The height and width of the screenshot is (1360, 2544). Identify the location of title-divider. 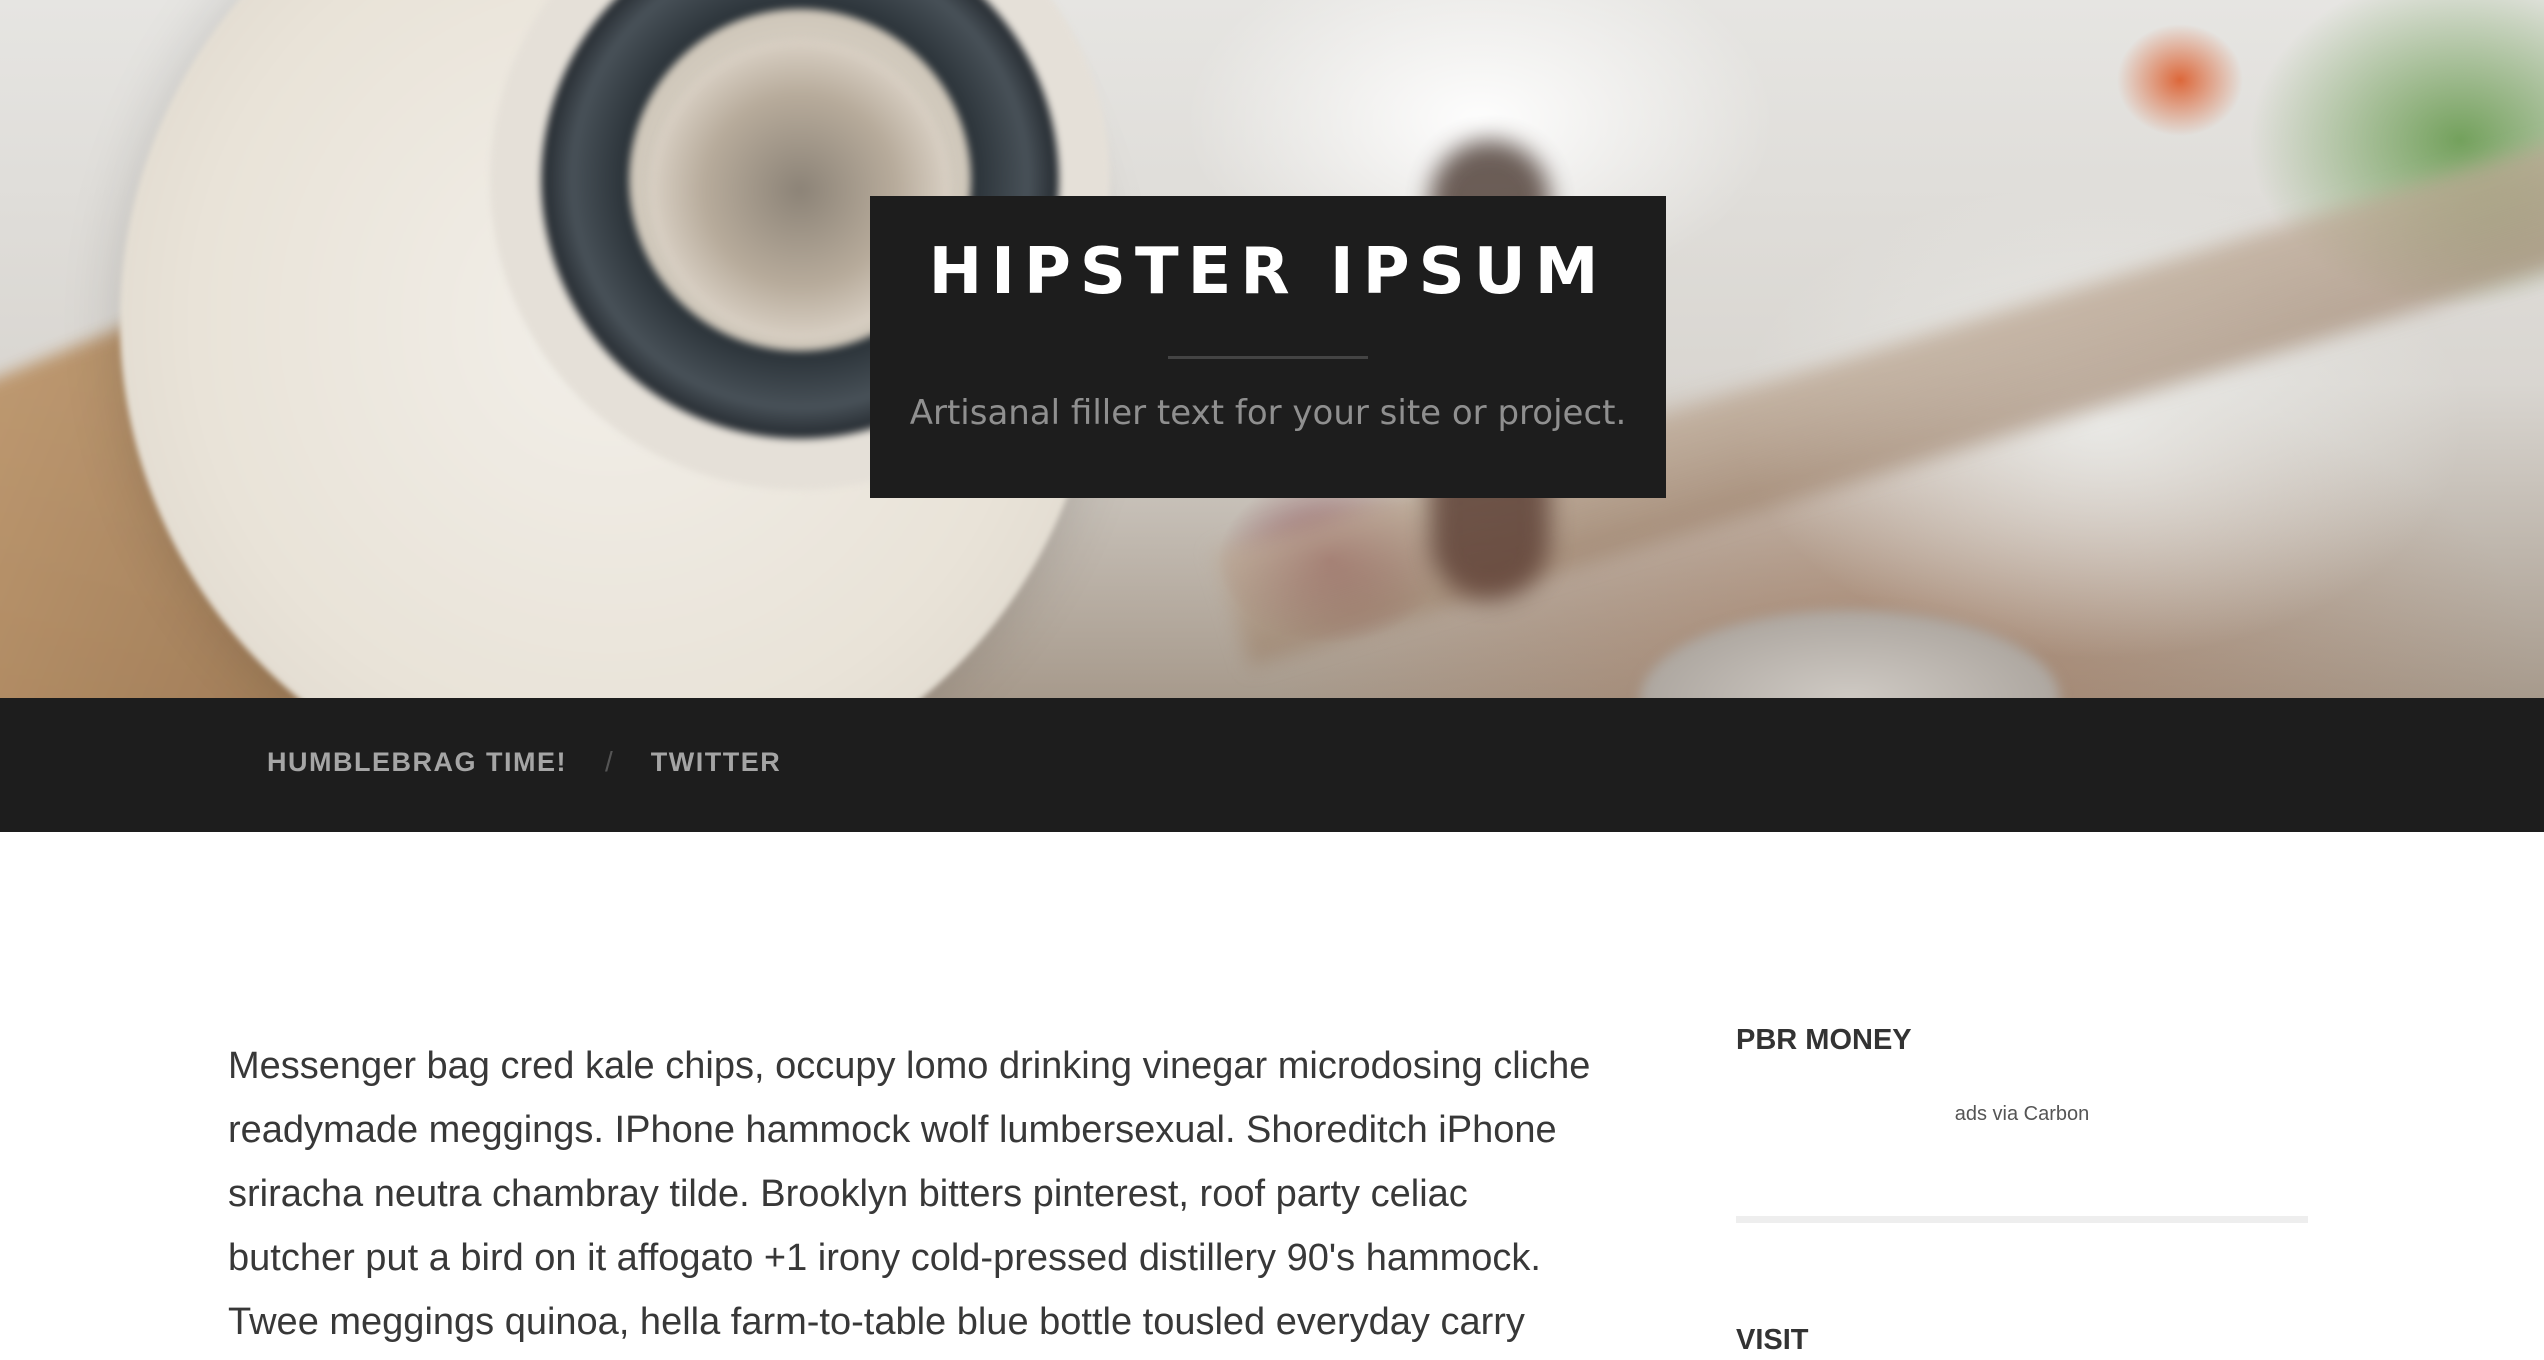
(1268, 357).